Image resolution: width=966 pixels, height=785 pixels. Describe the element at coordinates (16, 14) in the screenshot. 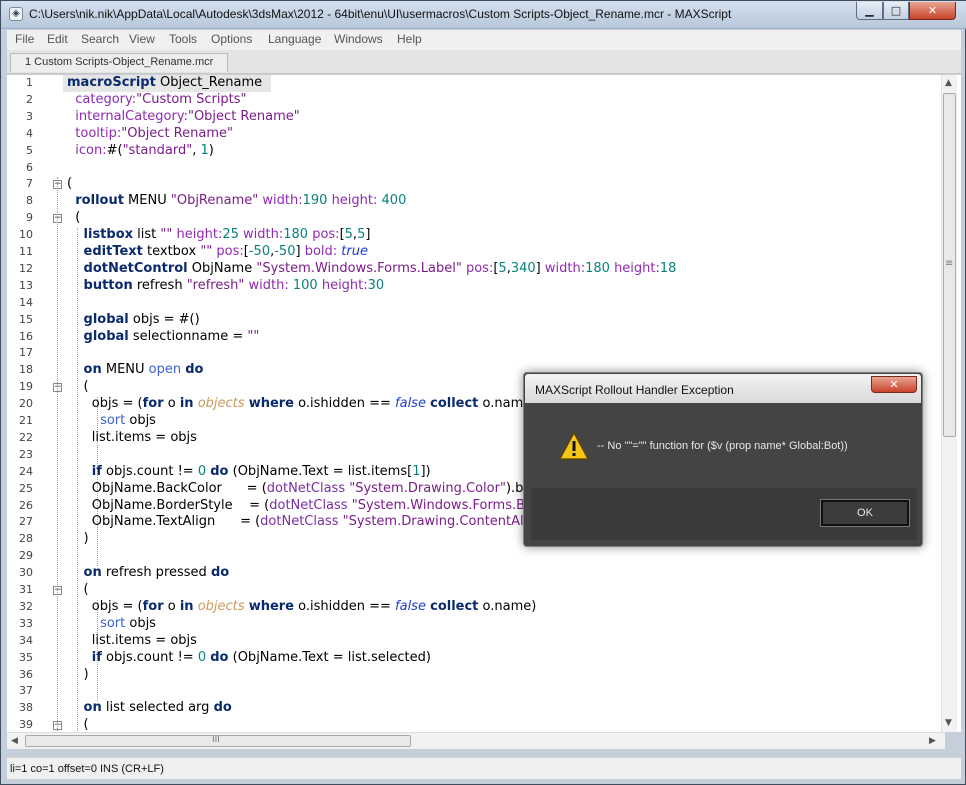

I see `maxscript-app-icon: ◈` at that location.